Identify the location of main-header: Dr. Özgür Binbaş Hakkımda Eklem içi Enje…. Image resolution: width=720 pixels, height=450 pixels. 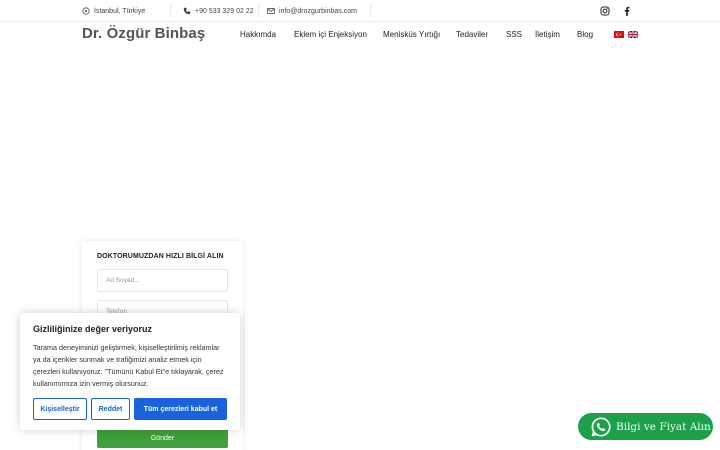
(360, 35).